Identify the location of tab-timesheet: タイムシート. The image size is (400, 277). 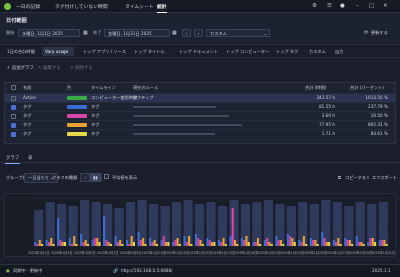
(139, 6).